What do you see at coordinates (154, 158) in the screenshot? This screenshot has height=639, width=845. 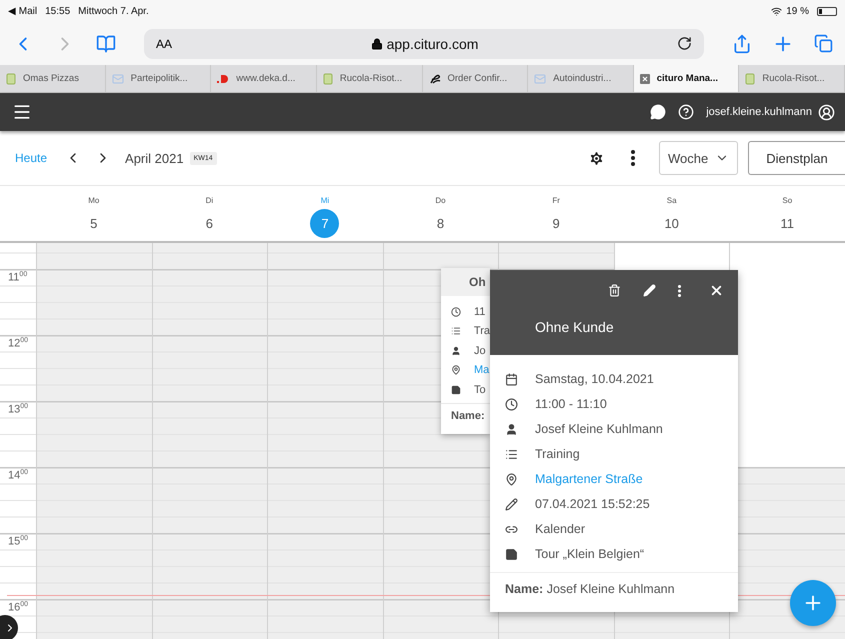 I see `period-title: April 2021` at bounding box center [154, 158].